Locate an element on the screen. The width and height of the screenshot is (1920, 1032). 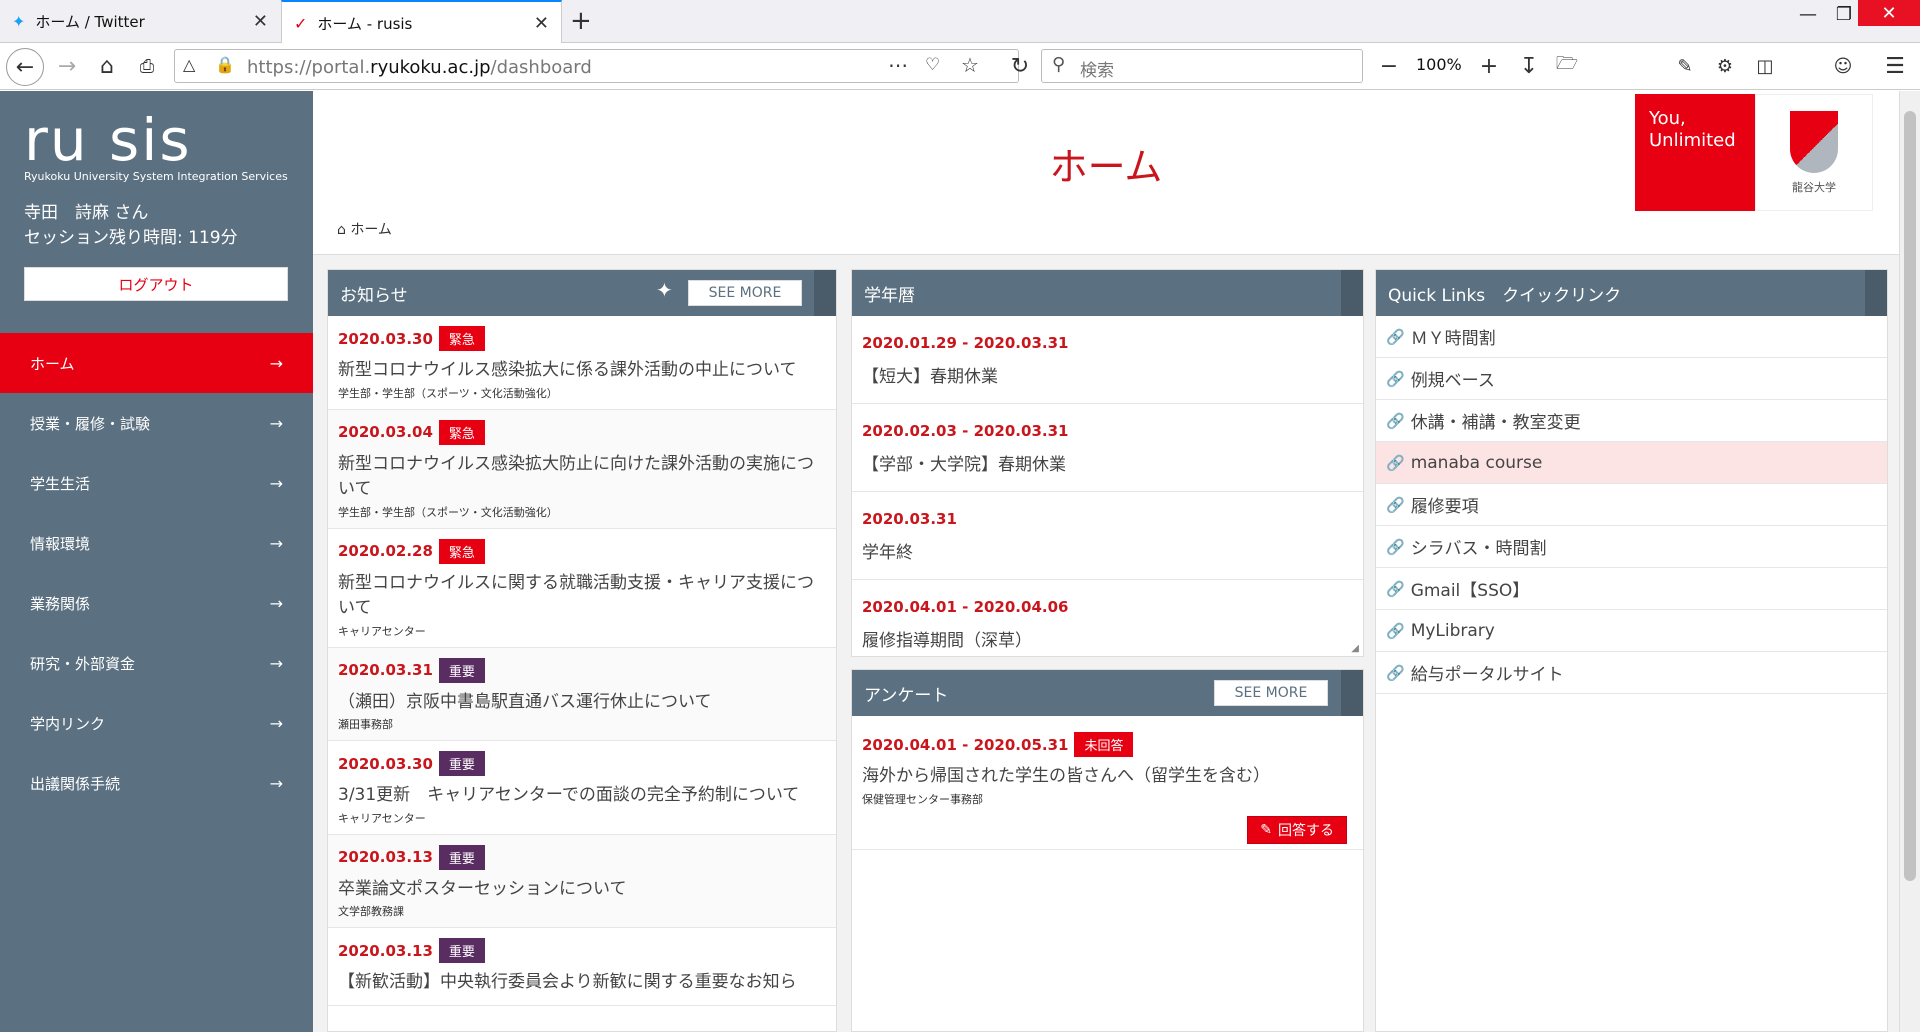
sidebar-item-it-environment: 情報環境 → is located at coordinates (156, 543).